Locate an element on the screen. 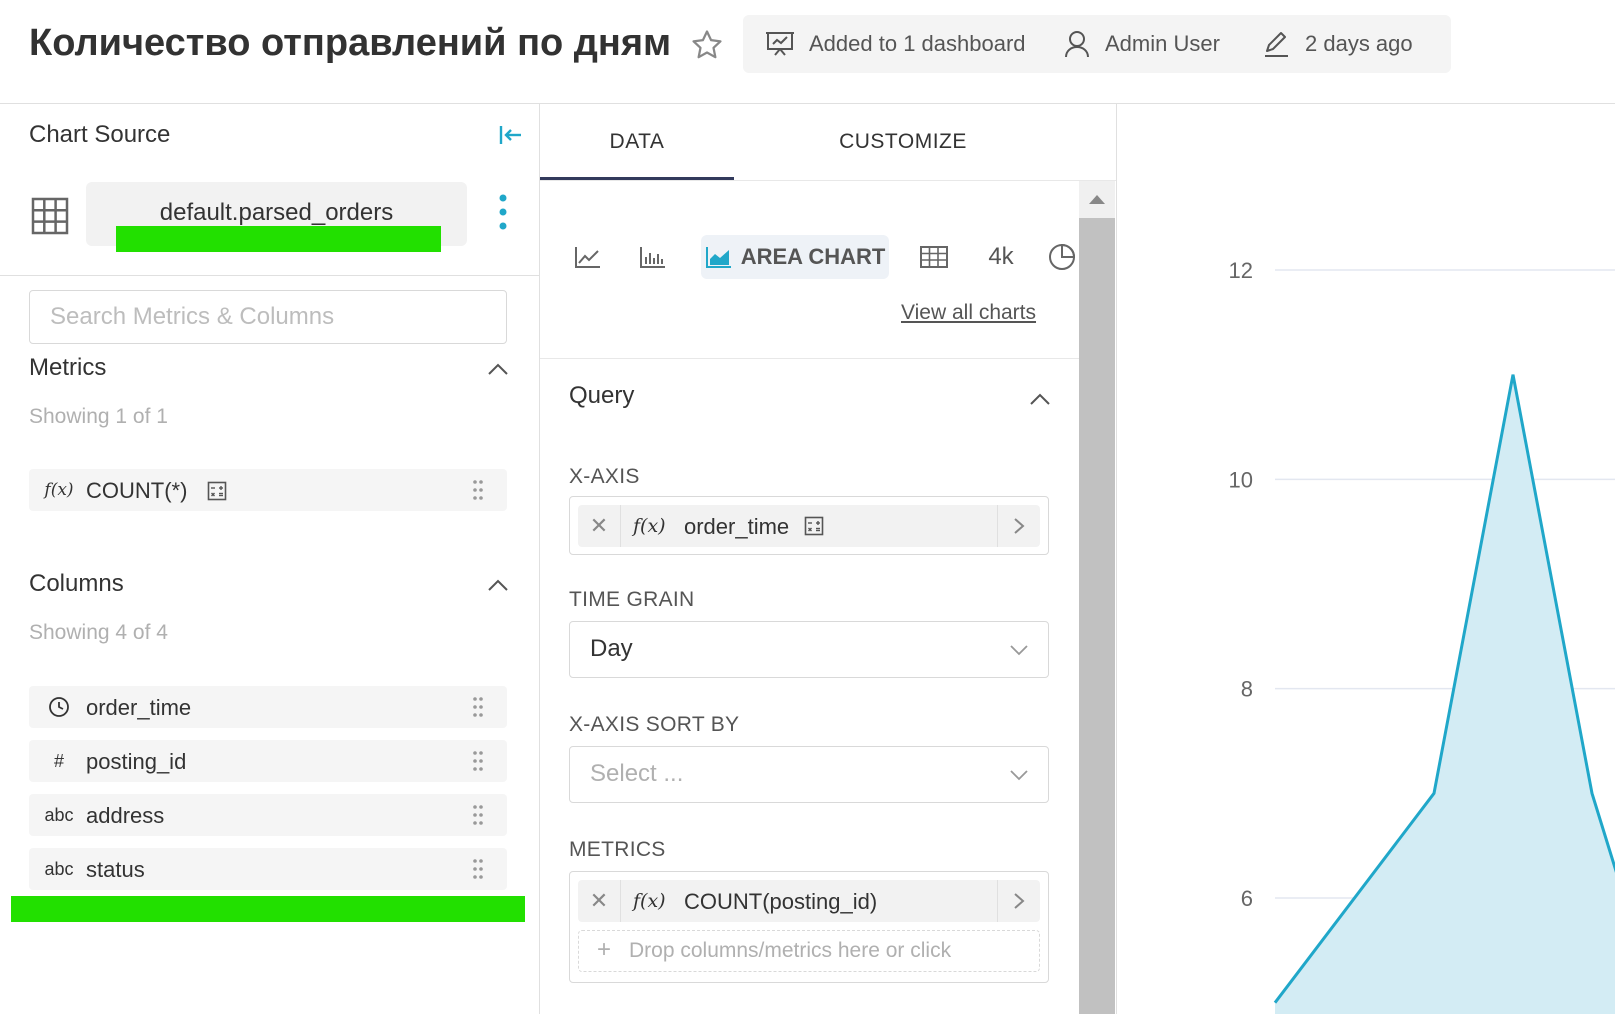 Image resolution: width=1615 pixels, height=1019 pixels. numeric-type-icon: # is located at coordinates (58, 760).